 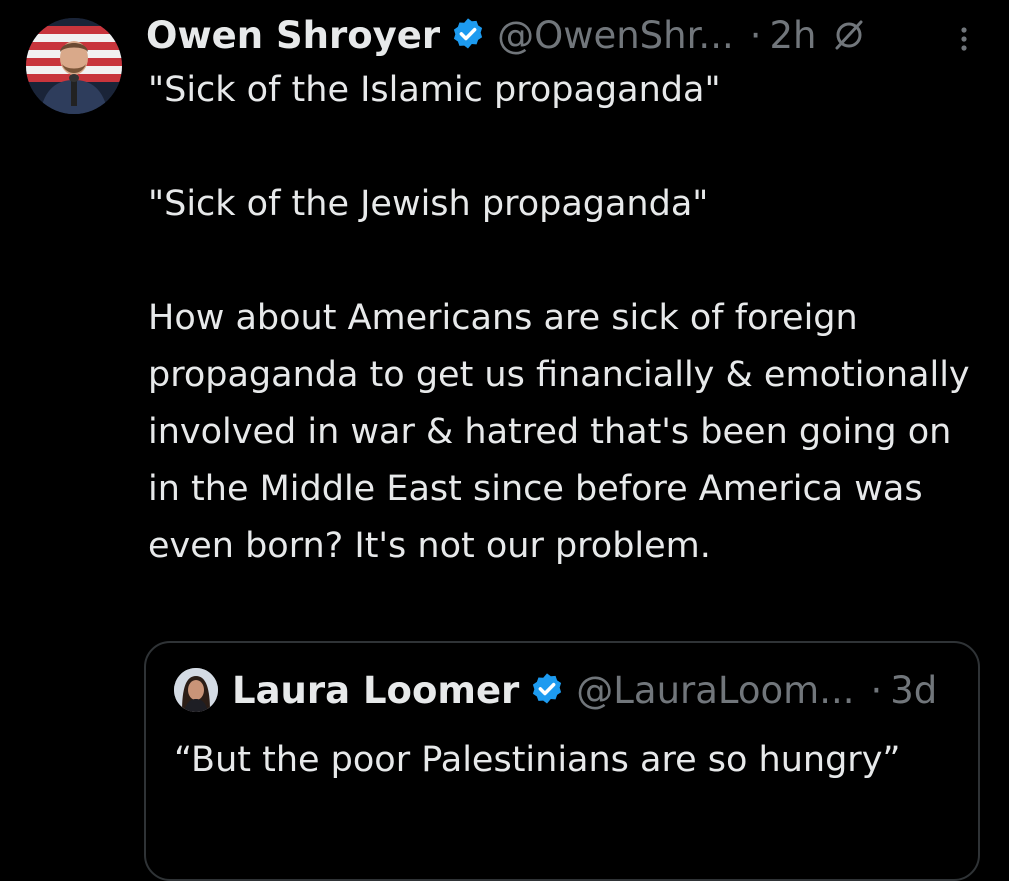 I want to click on author-name: Owen Shroyer, so click(x=293, y=35).